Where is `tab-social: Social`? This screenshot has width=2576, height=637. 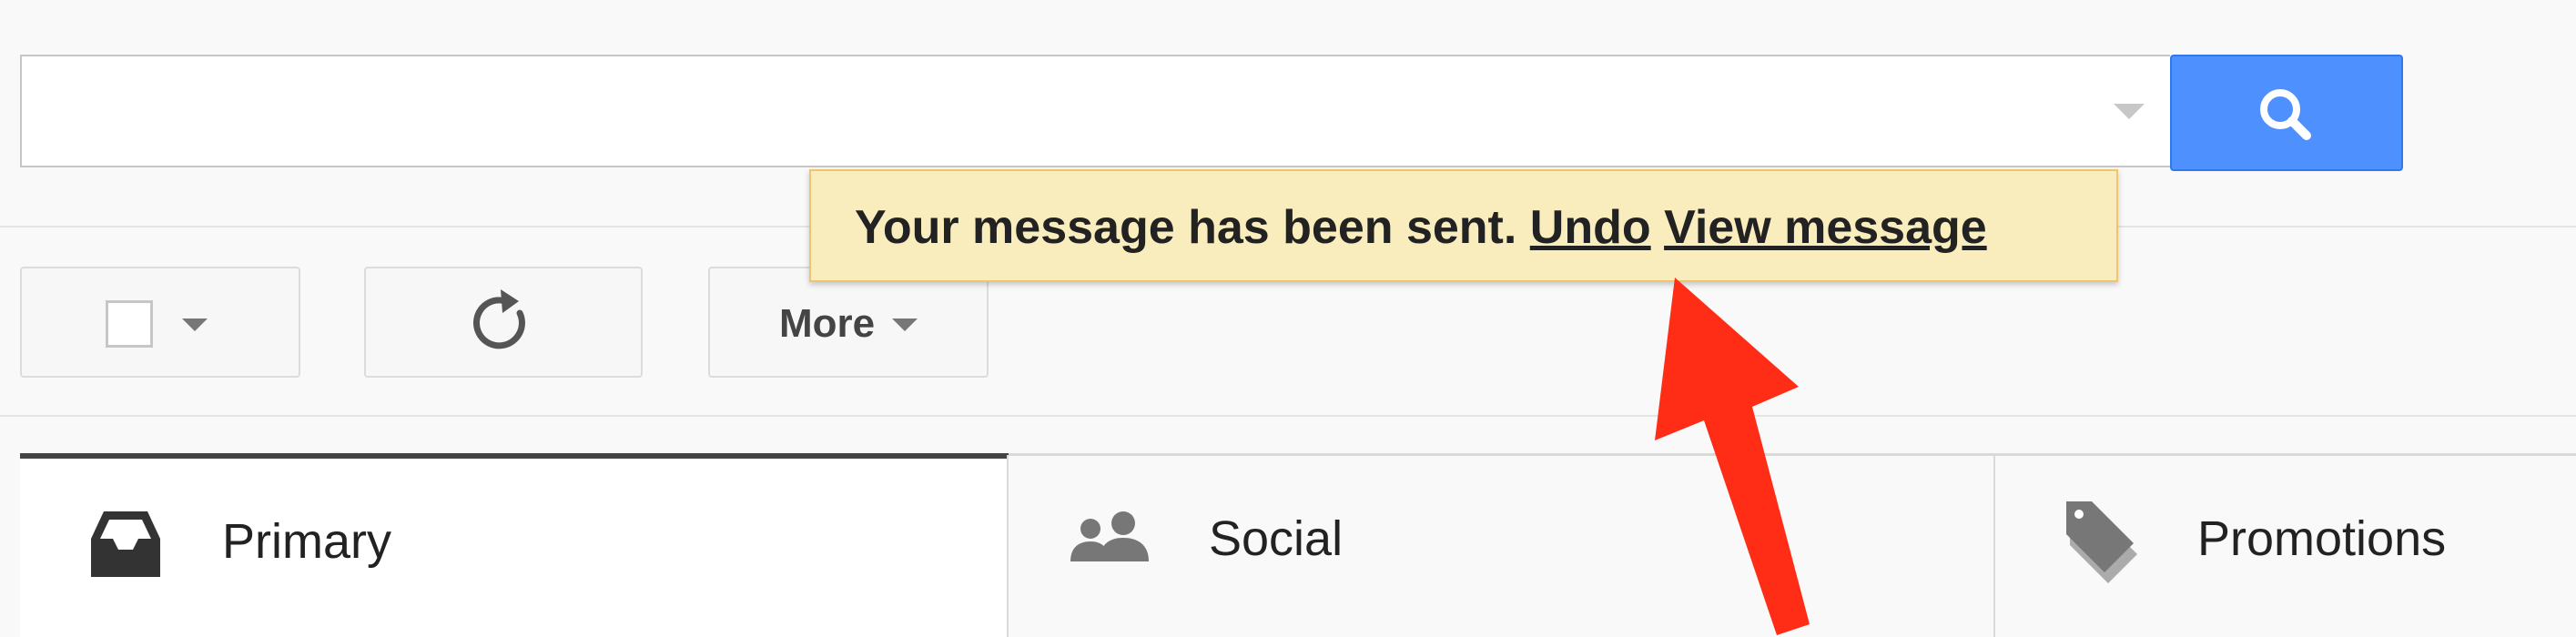 tab-social: Social is located at coordinates (1502, 545).